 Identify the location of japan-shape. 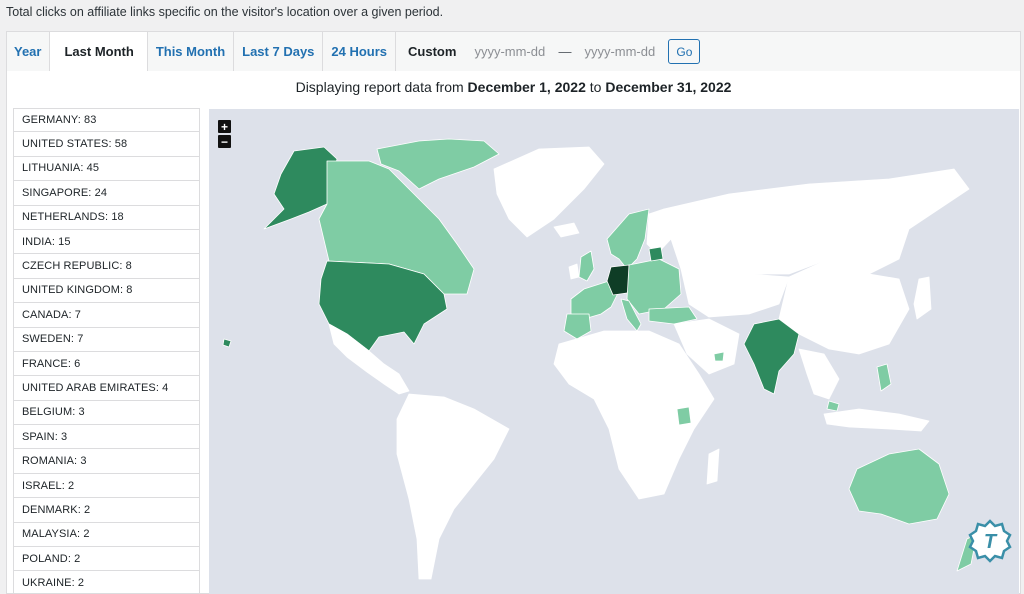
(922, 298).